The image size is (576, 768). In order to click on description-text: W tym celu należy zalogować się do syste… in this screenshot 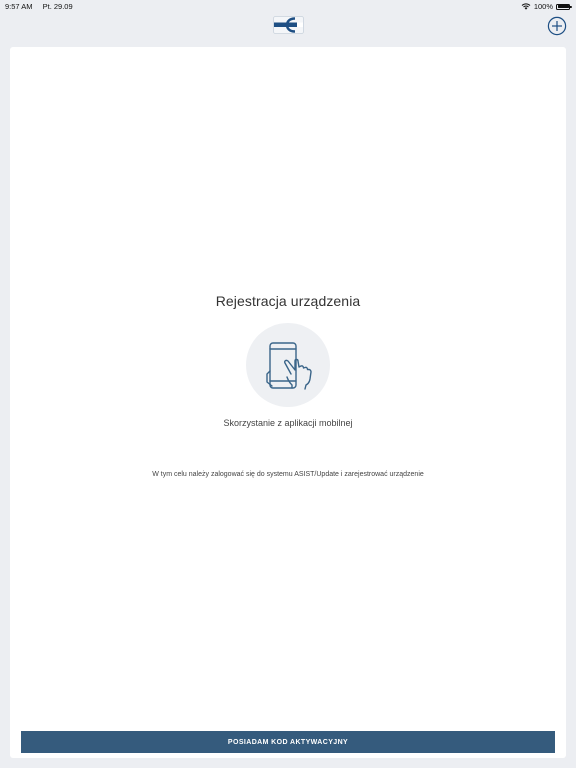, I will do `click(288, 474)`.